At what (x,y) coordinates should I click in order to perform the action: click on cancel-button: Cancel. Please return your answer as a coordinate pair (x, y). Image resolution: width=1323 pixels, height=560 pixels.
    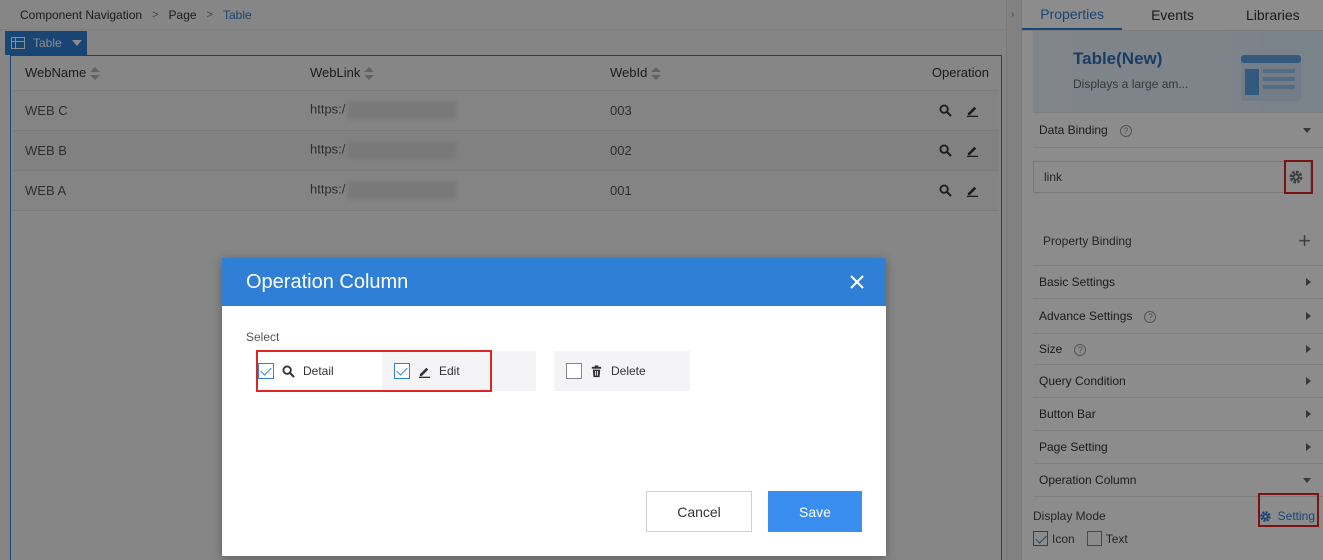
    Looking at the image, I should click on (699, 511).